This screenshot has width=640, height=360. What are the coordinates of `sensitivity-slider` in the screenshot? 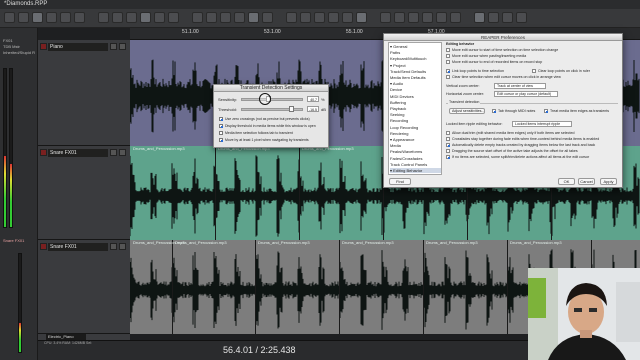 It's located at (272, 99).